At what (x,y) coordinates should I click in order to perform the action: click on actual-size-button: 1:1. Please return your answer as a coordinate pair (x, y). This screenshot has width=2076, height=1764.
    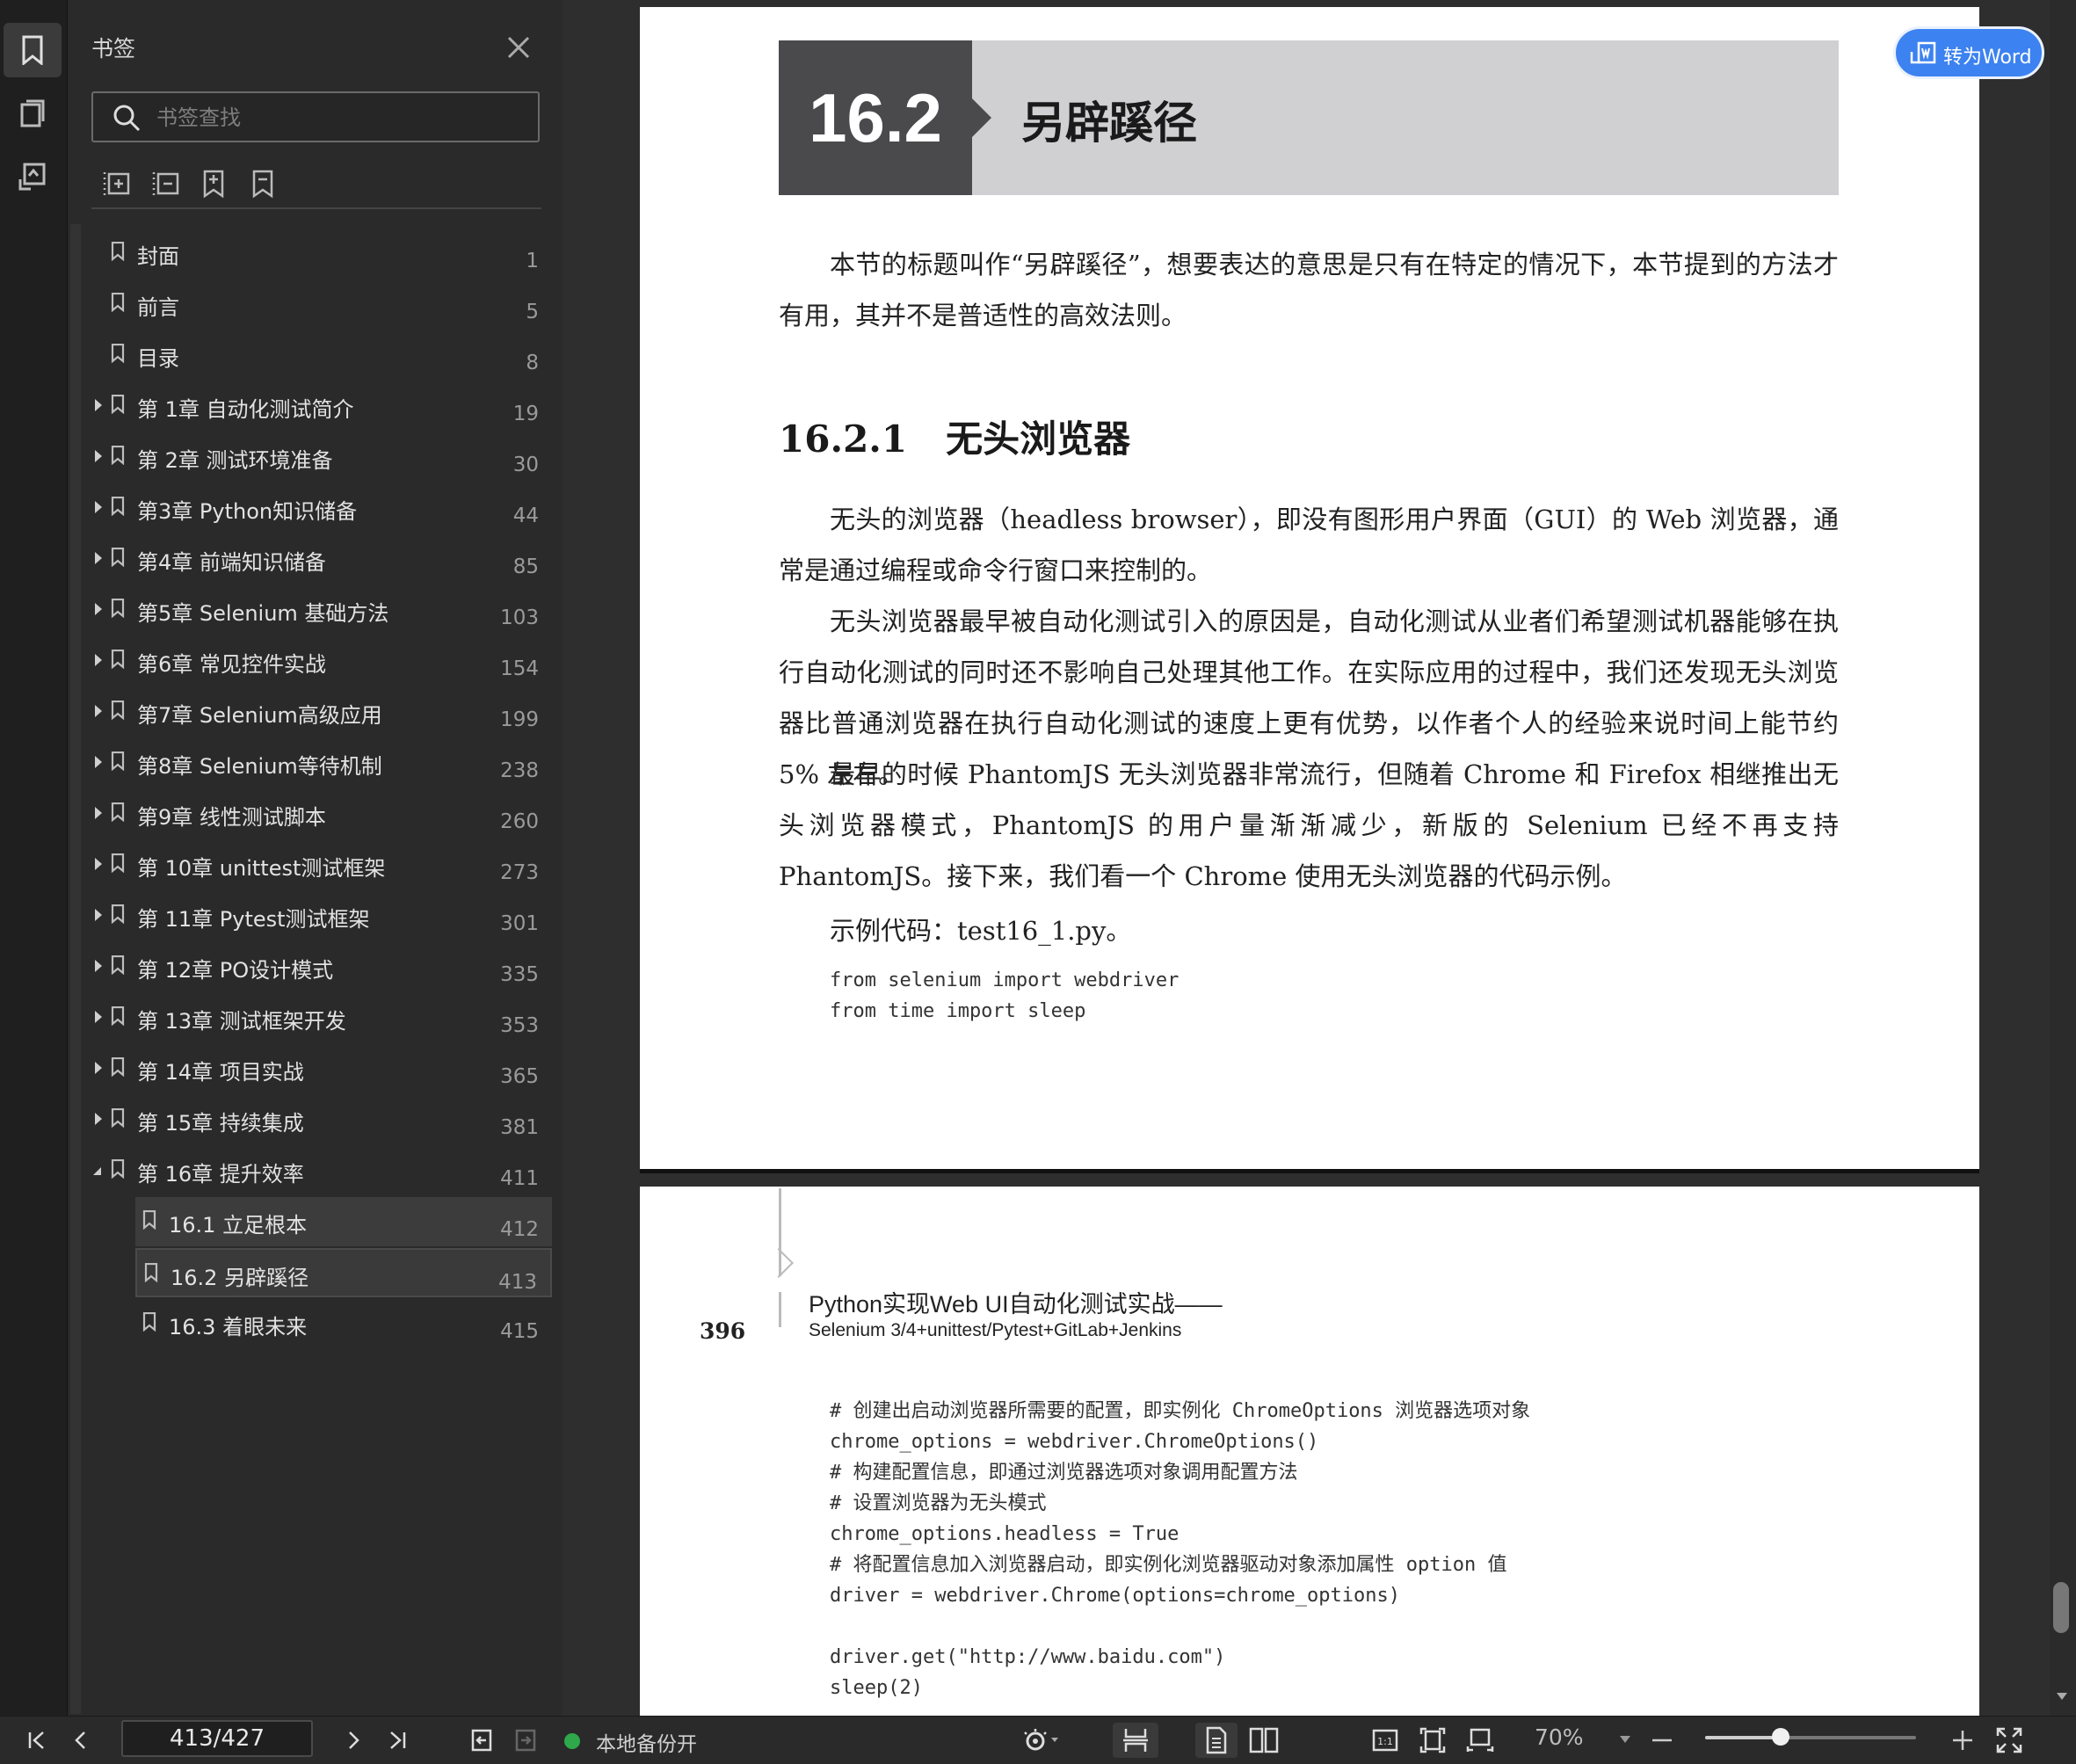
    Looking at the image, I should click on (1385, 1740).